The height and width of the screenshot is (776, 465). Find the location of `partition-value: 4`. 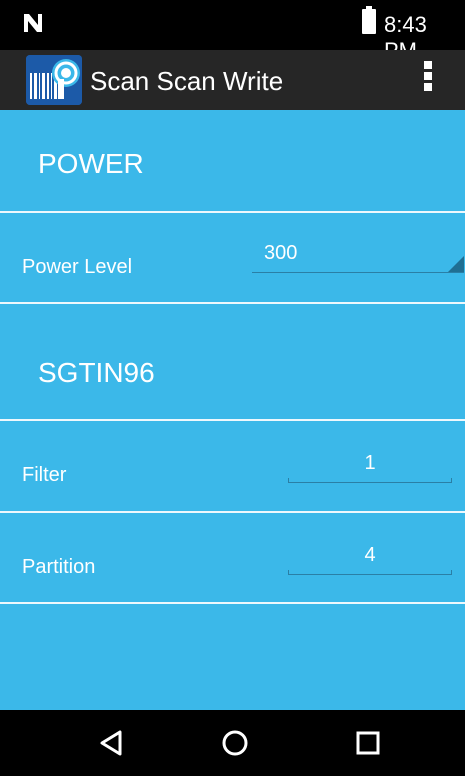

partition-value: 4 is located at coordinates (370, 555).